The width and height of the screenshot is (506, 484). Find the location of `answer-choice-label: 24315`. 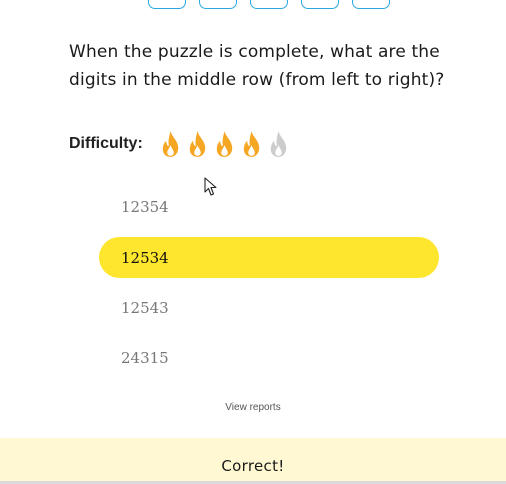

answer-choice-label: 24315 is located at coordinates (145, 357).